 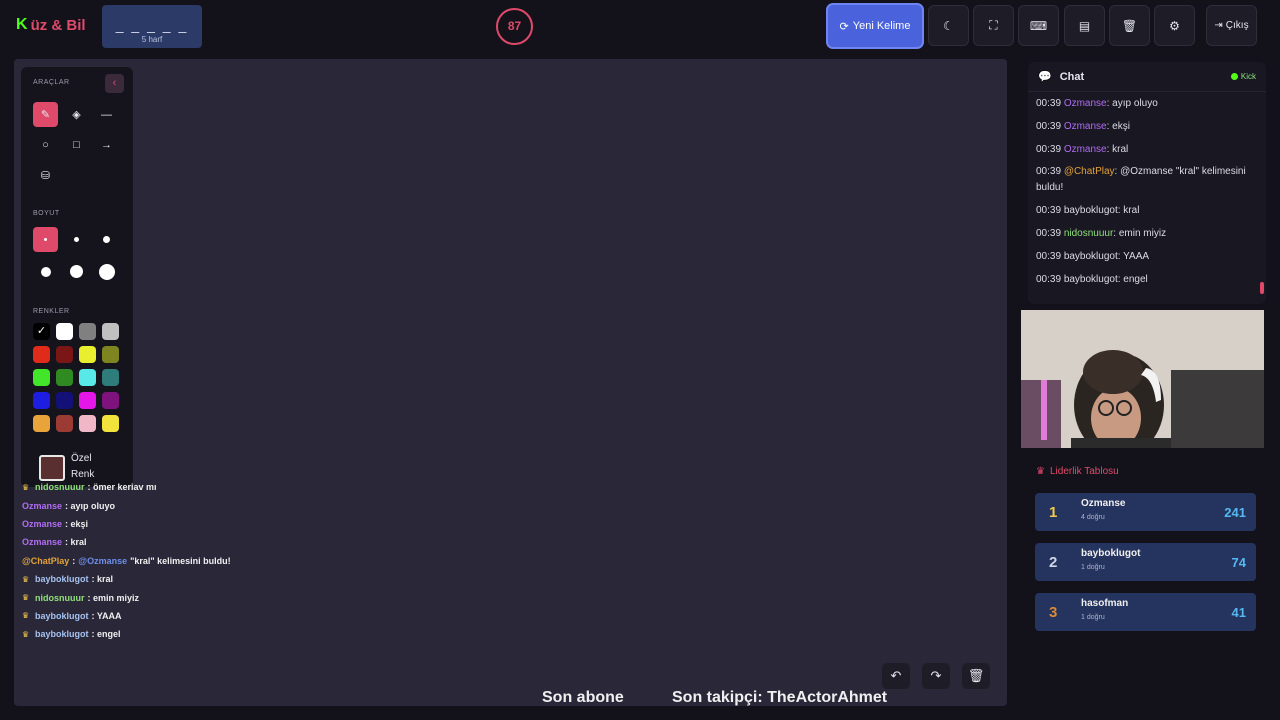 What do you see at coordinates (1089, 171) in the screenshot?
I see `chat-username: @ChatPlay` at bounding box center [1089, 171].